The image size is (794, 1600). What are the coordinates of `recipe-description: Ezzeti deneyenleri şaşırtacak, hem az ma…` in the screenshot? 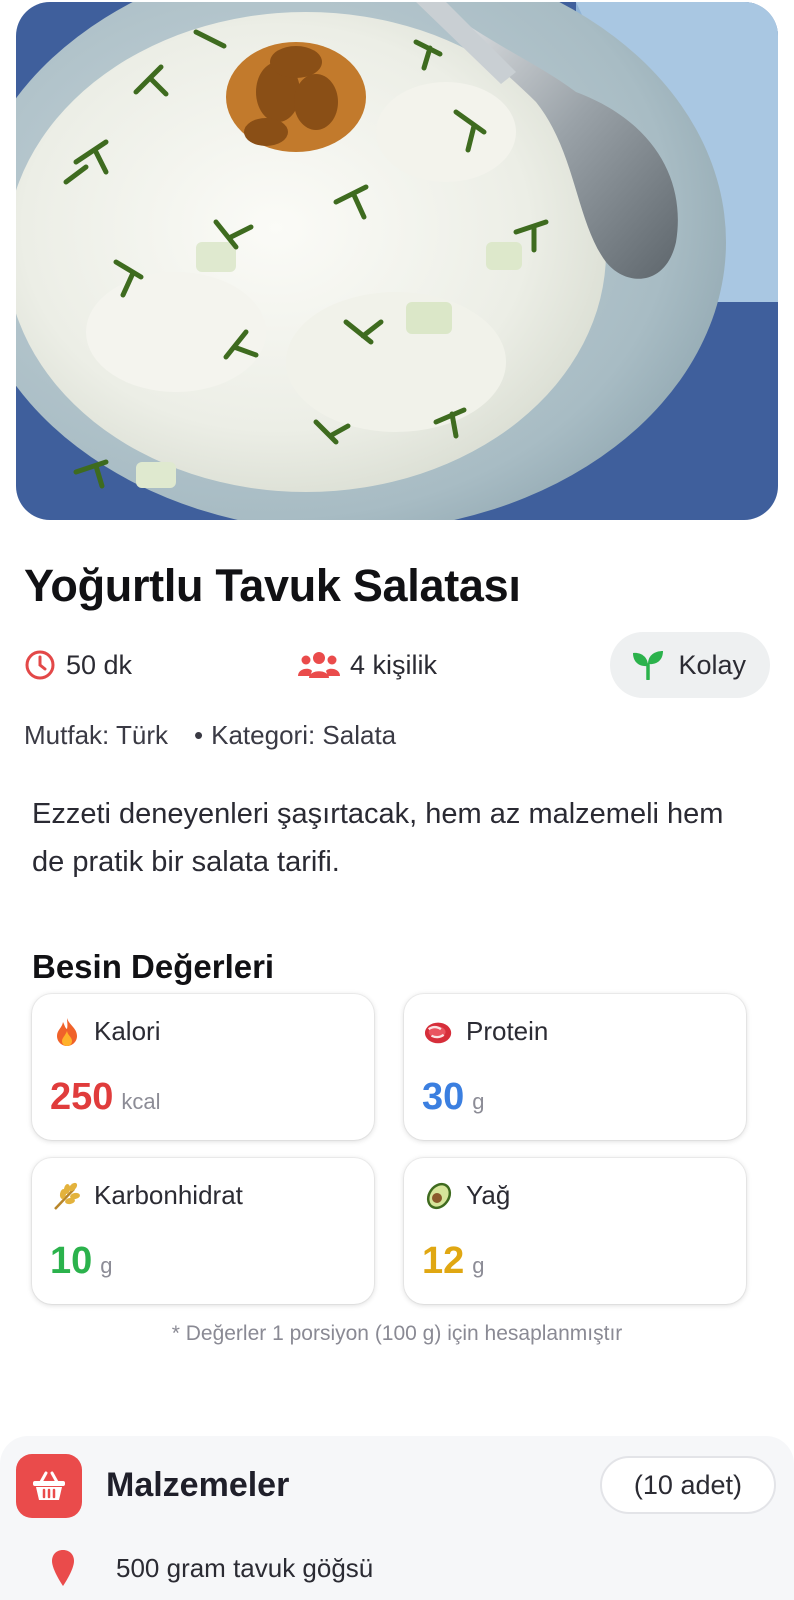 It's located at (378, 838).